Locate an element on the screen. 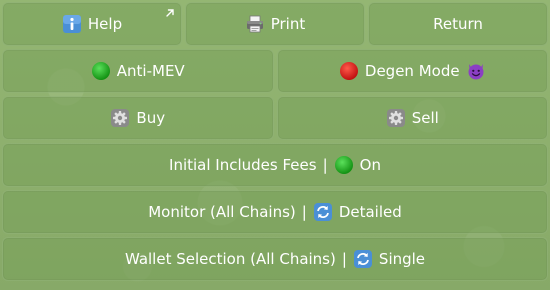 This screenshot has height=290, width=550. wallet-selection-label: Wallet Selection (All Chains) is located at coordinates (230, 259).